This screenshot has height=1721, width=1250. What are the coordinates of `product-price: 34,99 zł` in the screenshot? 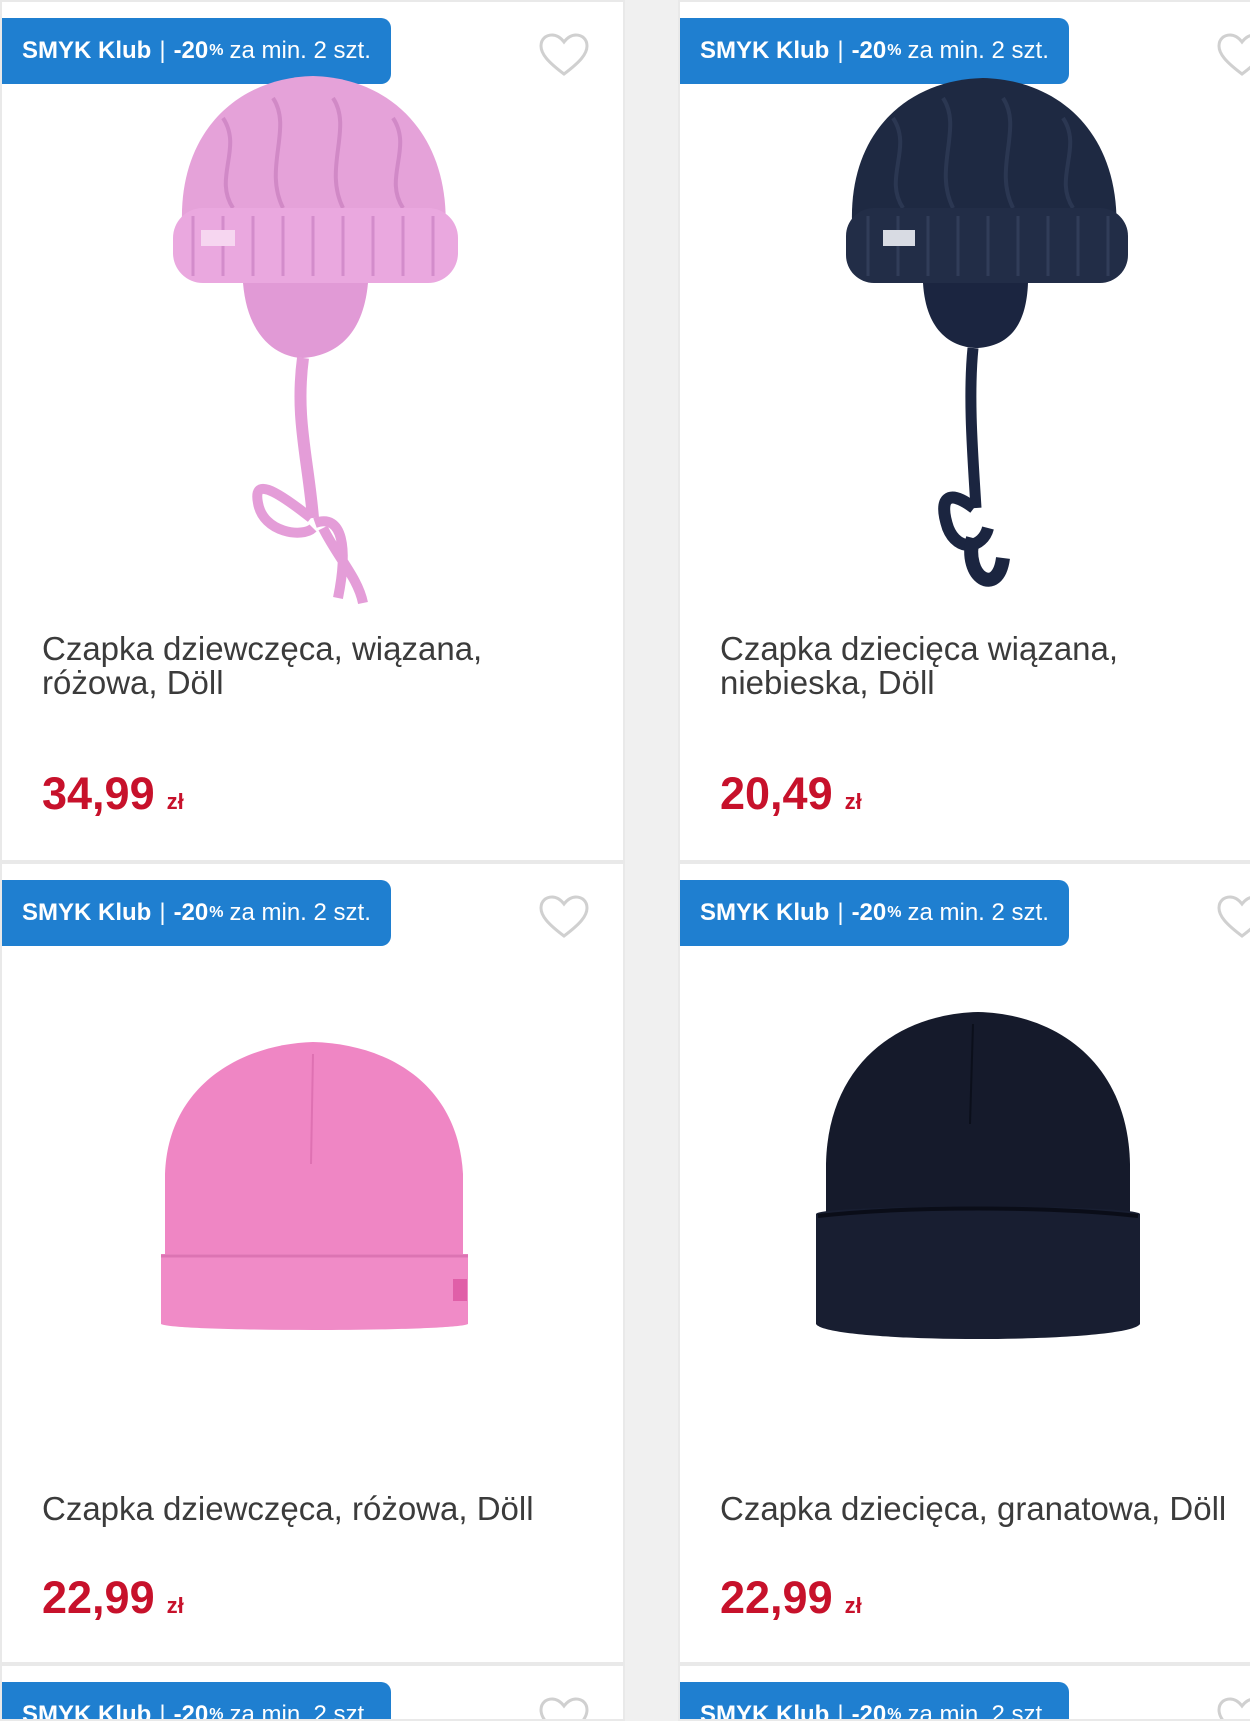 It's located at (113, 793).